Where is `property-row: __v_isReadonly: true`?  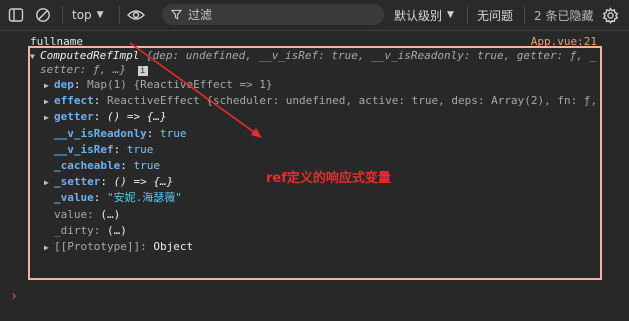 property-row: __v_isReadonly: true is located at coordinates (120, 133).